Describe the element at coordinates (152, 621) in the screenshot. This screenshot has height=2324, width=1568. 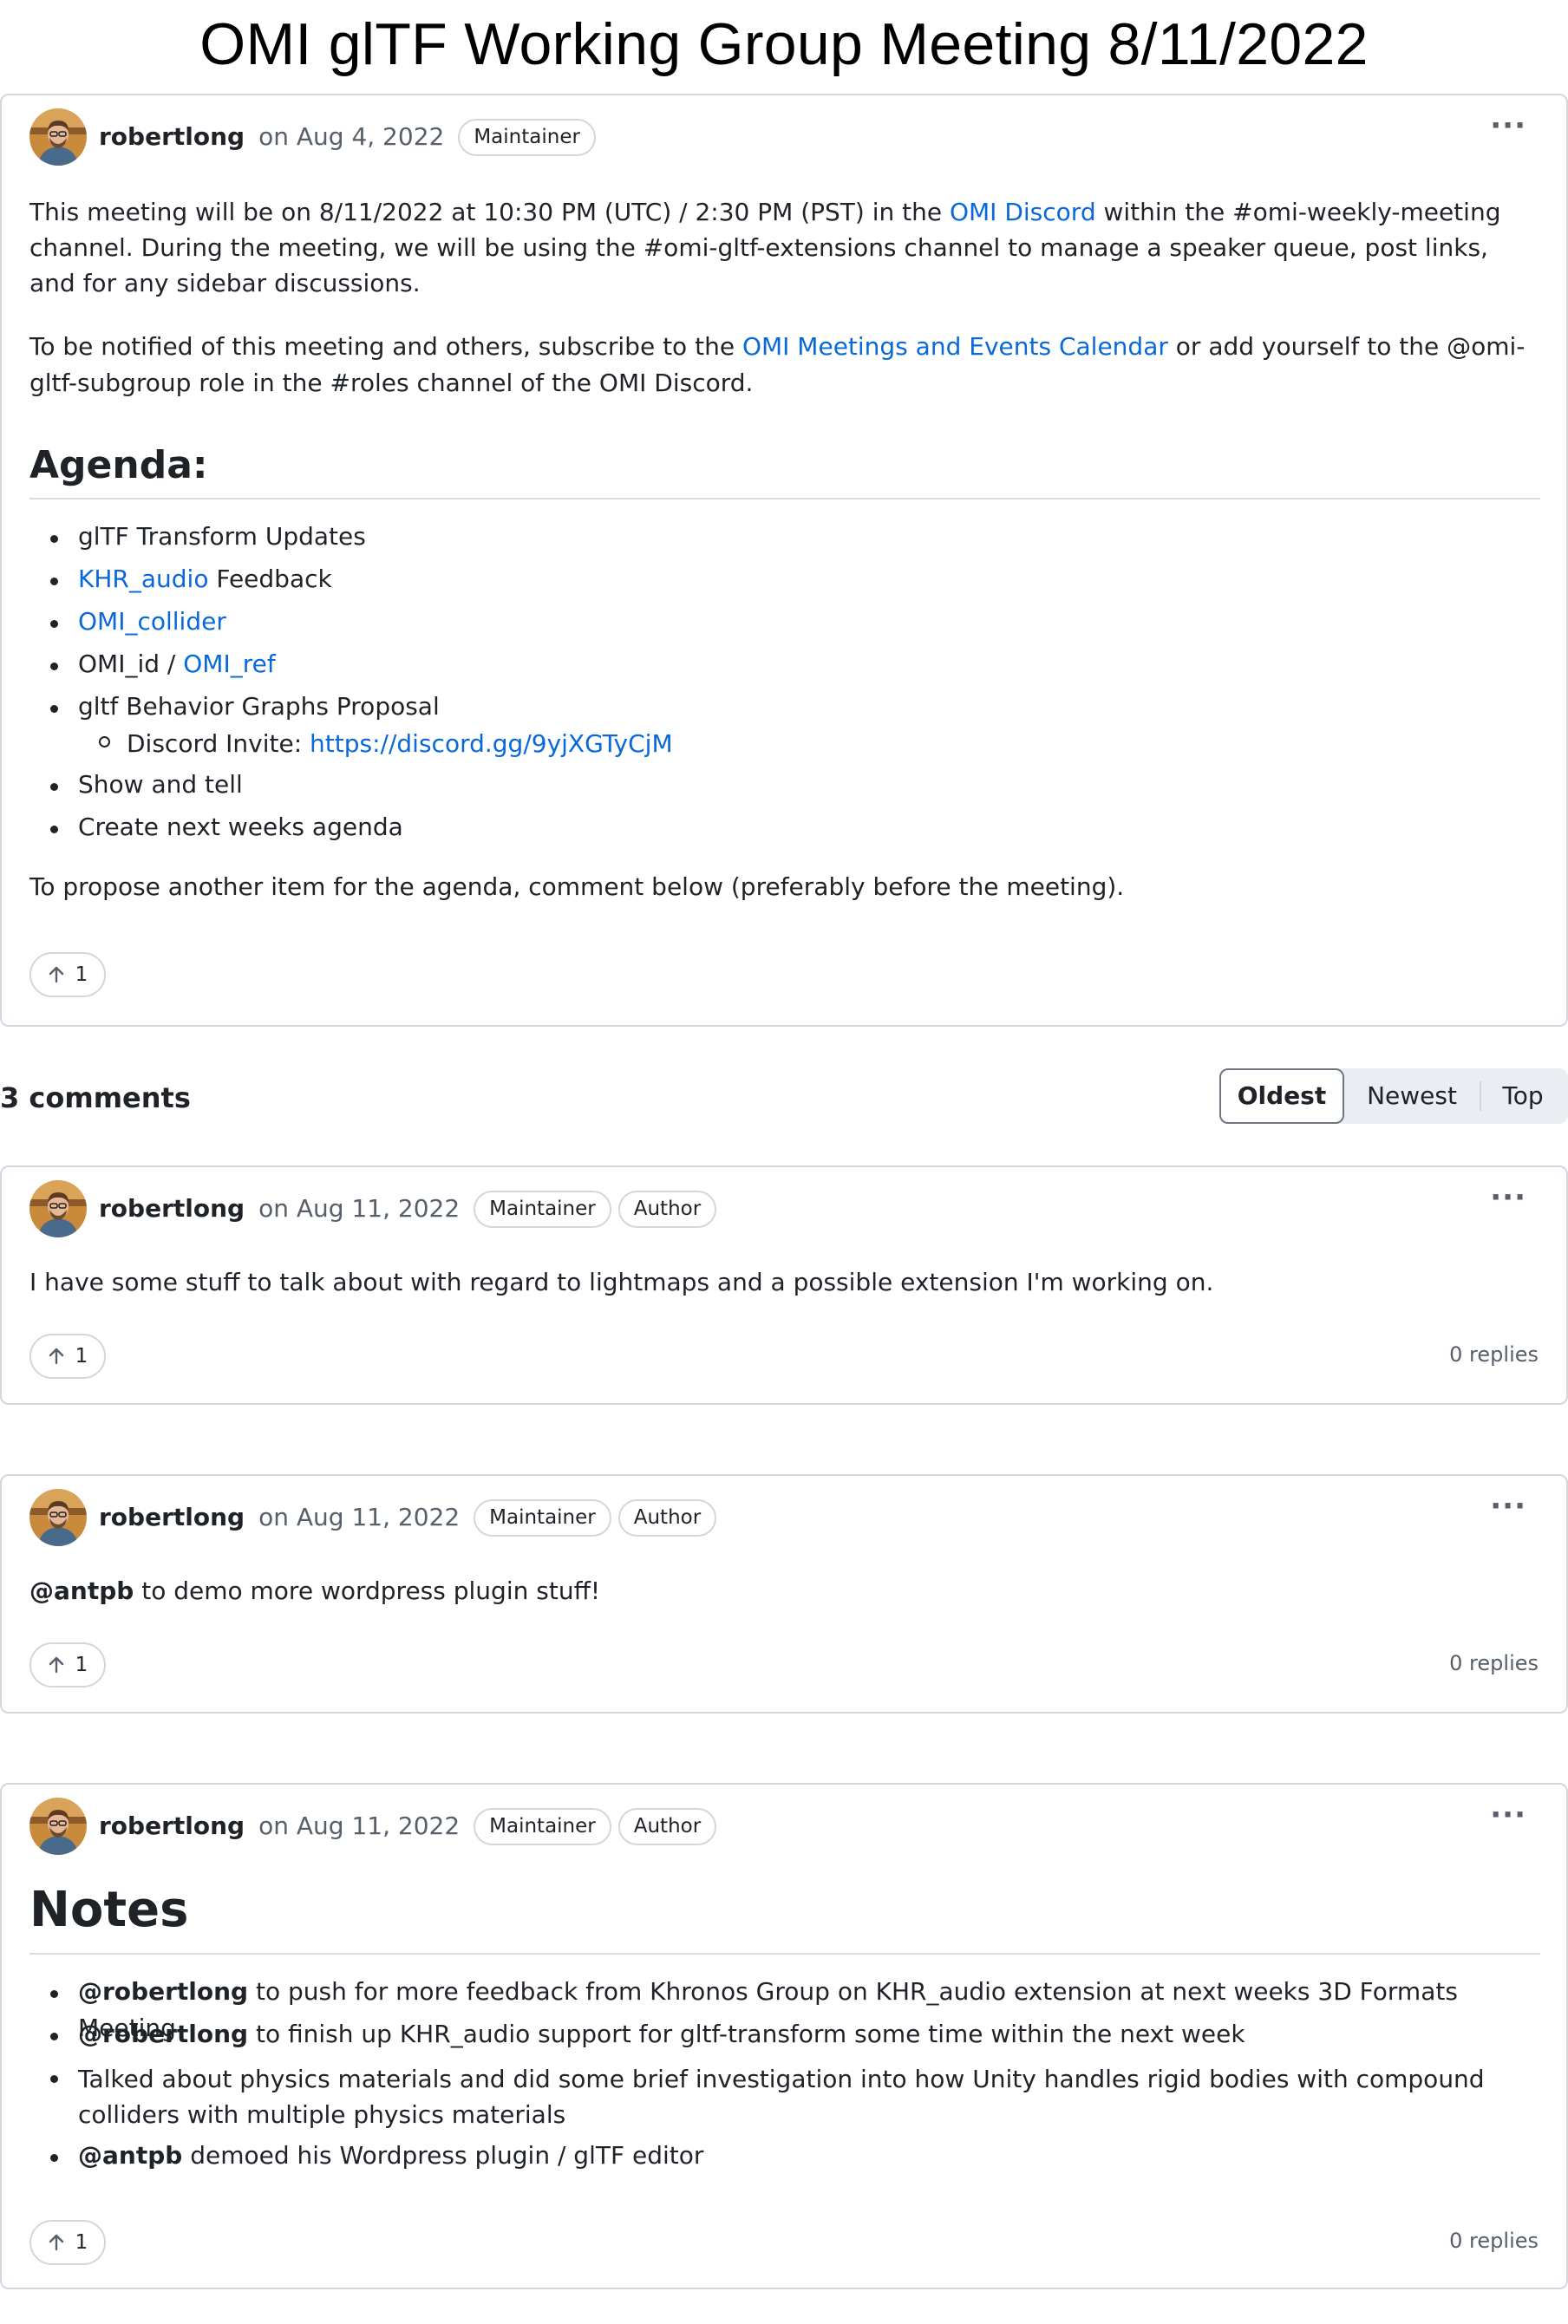
I see `omi-collider-link: OMI_collider` at that location.